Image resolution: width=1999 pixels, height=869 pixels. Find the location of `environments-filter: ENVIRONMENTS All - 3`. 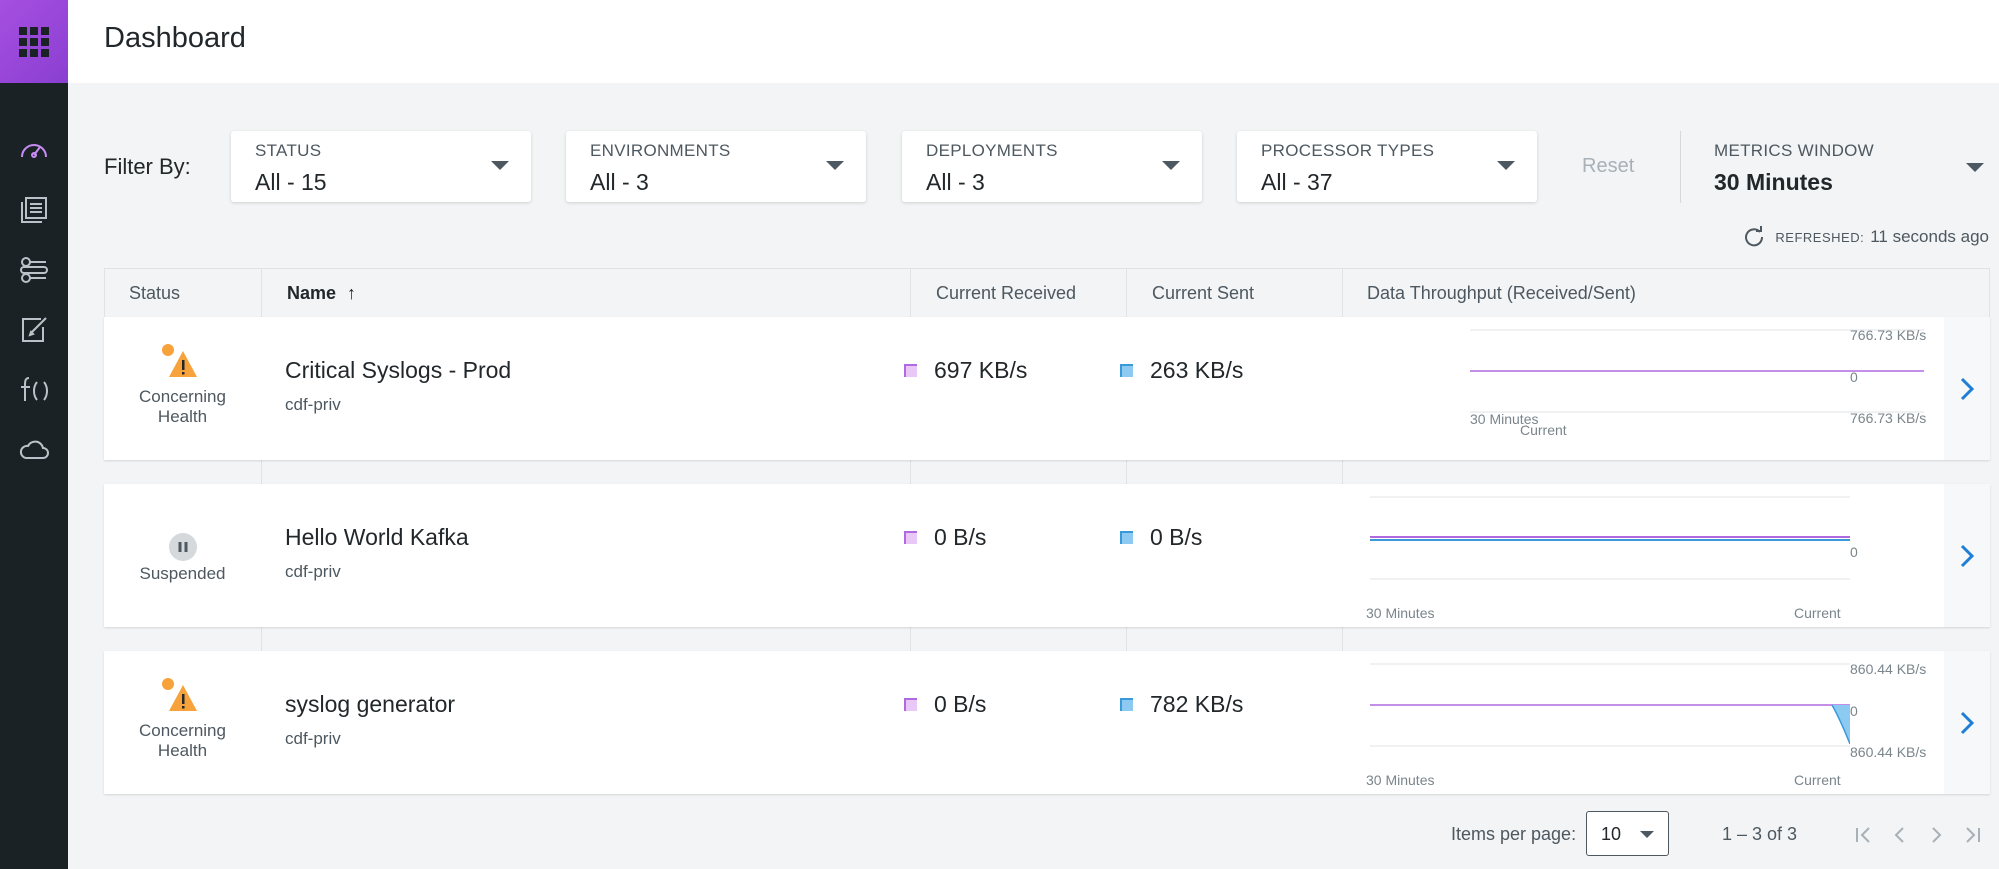

environments-filter: ENVIRONMENTS All - 3 is located at coordinates (716, 166).